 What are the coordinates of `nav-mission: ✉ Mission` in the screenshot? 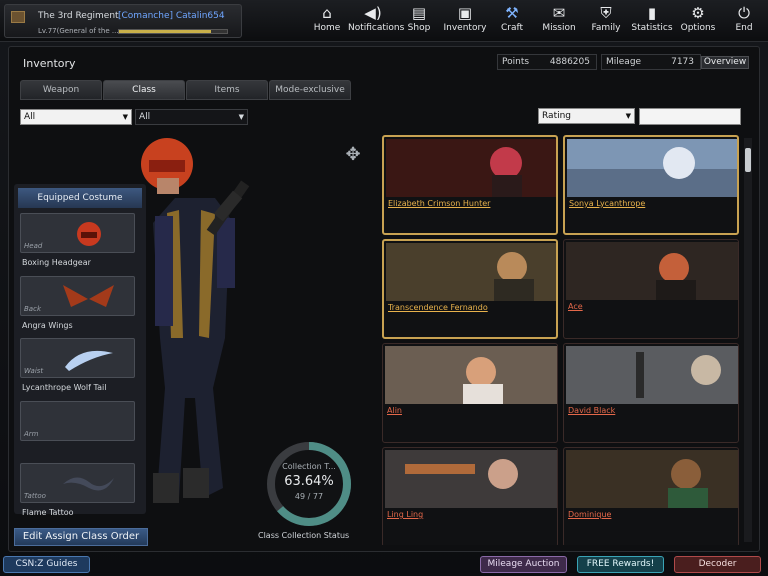 It's located at (559, 21).